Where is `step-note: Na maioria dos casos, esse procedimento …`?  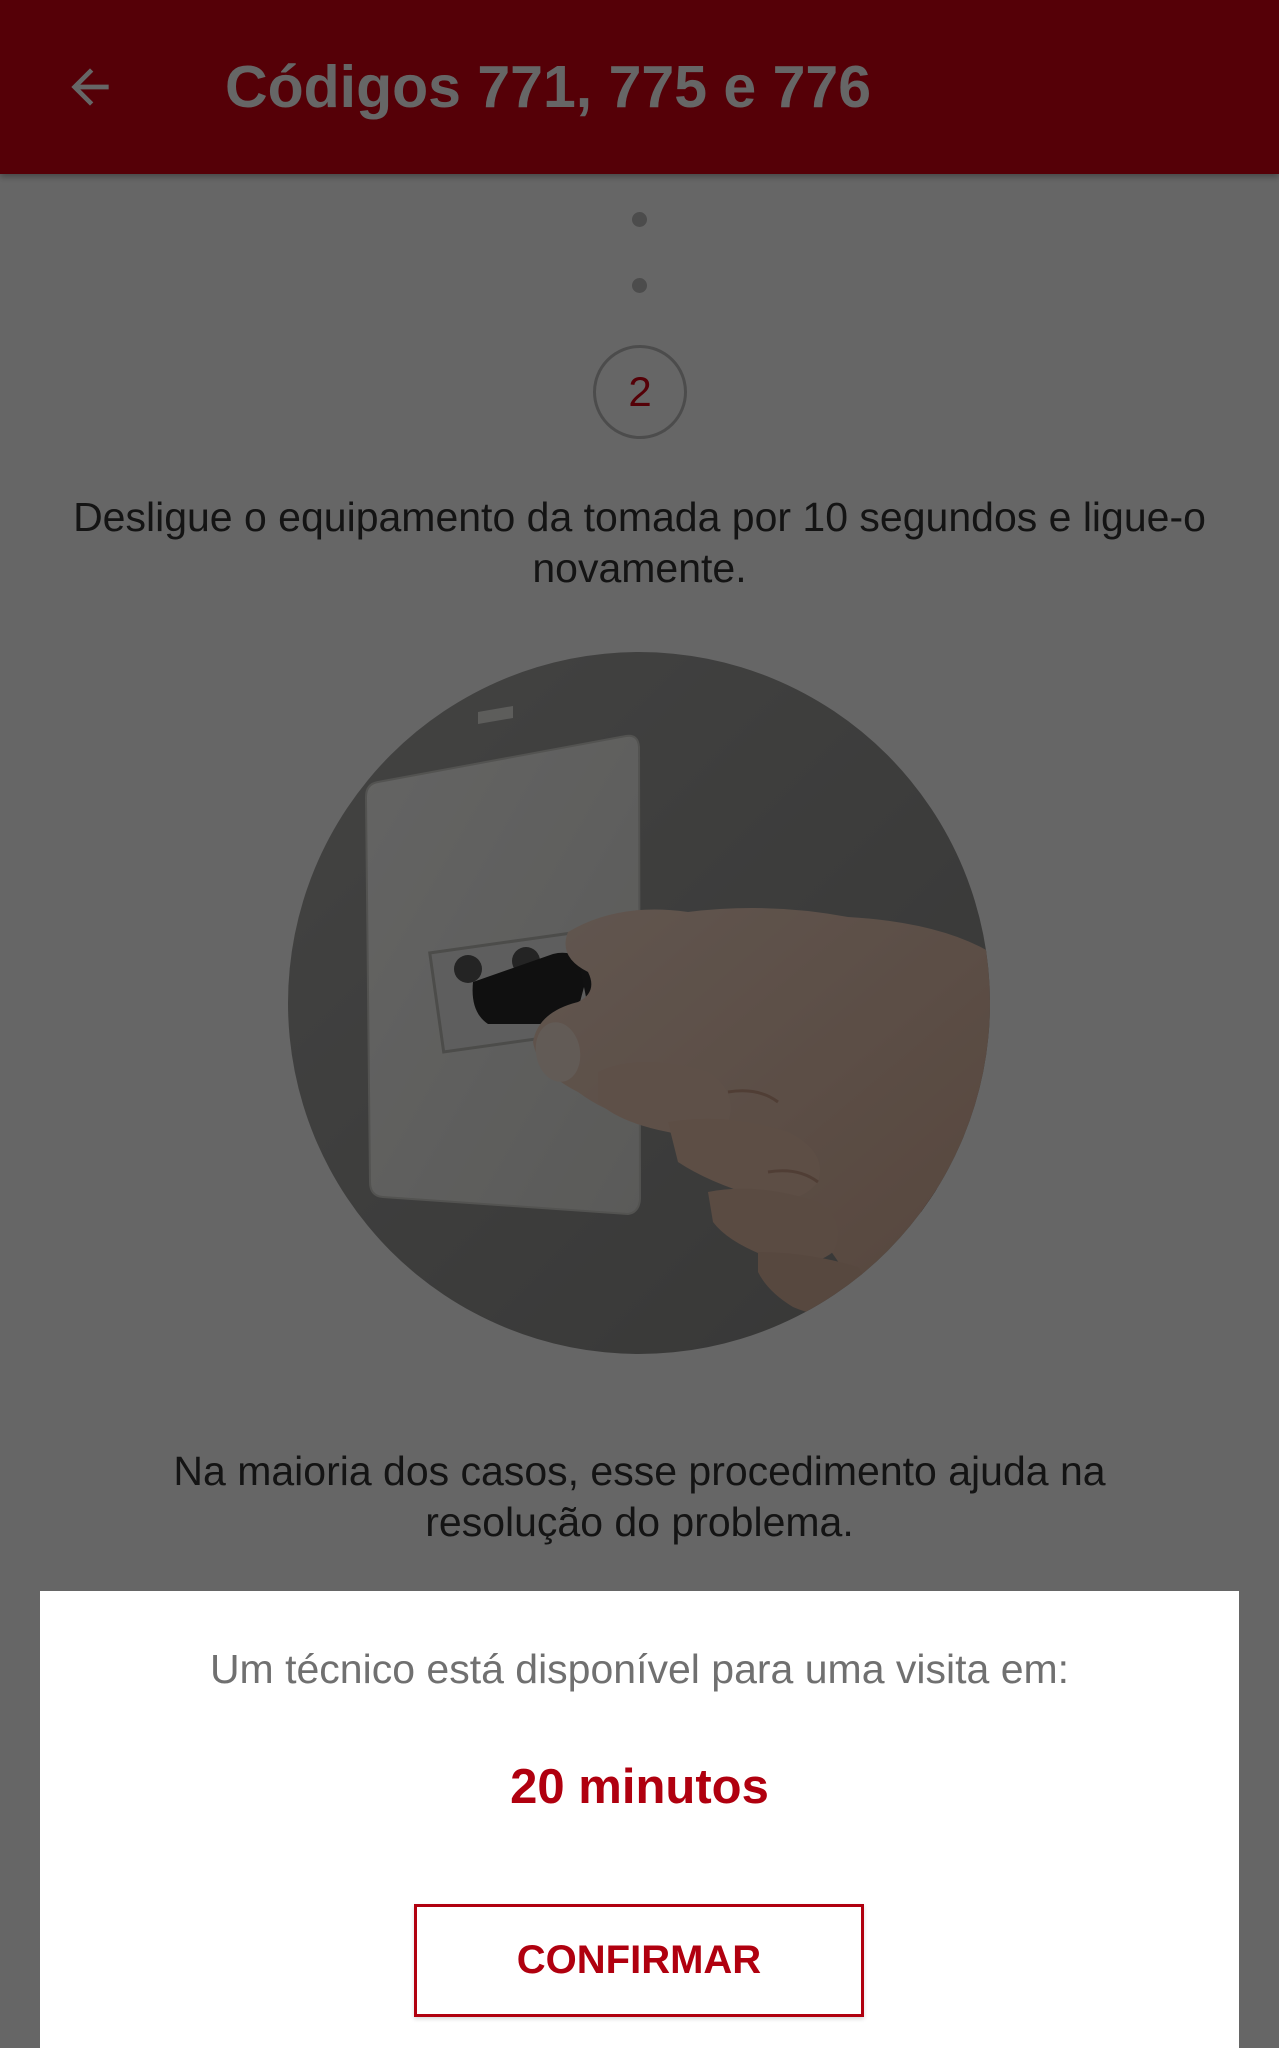
step-note: Na maioria dos casos, esse procedimento … is located at coordinates (639, 1496).